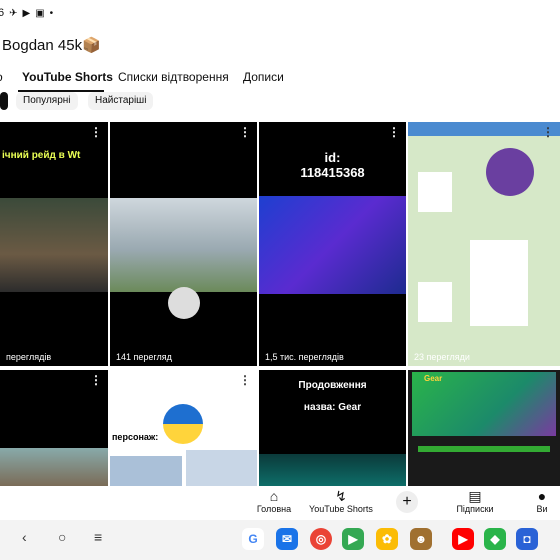  What do you see at coordinates (2, 13) in the screenshot?
I see `status-time: 6` at bounding box center [2, 13].